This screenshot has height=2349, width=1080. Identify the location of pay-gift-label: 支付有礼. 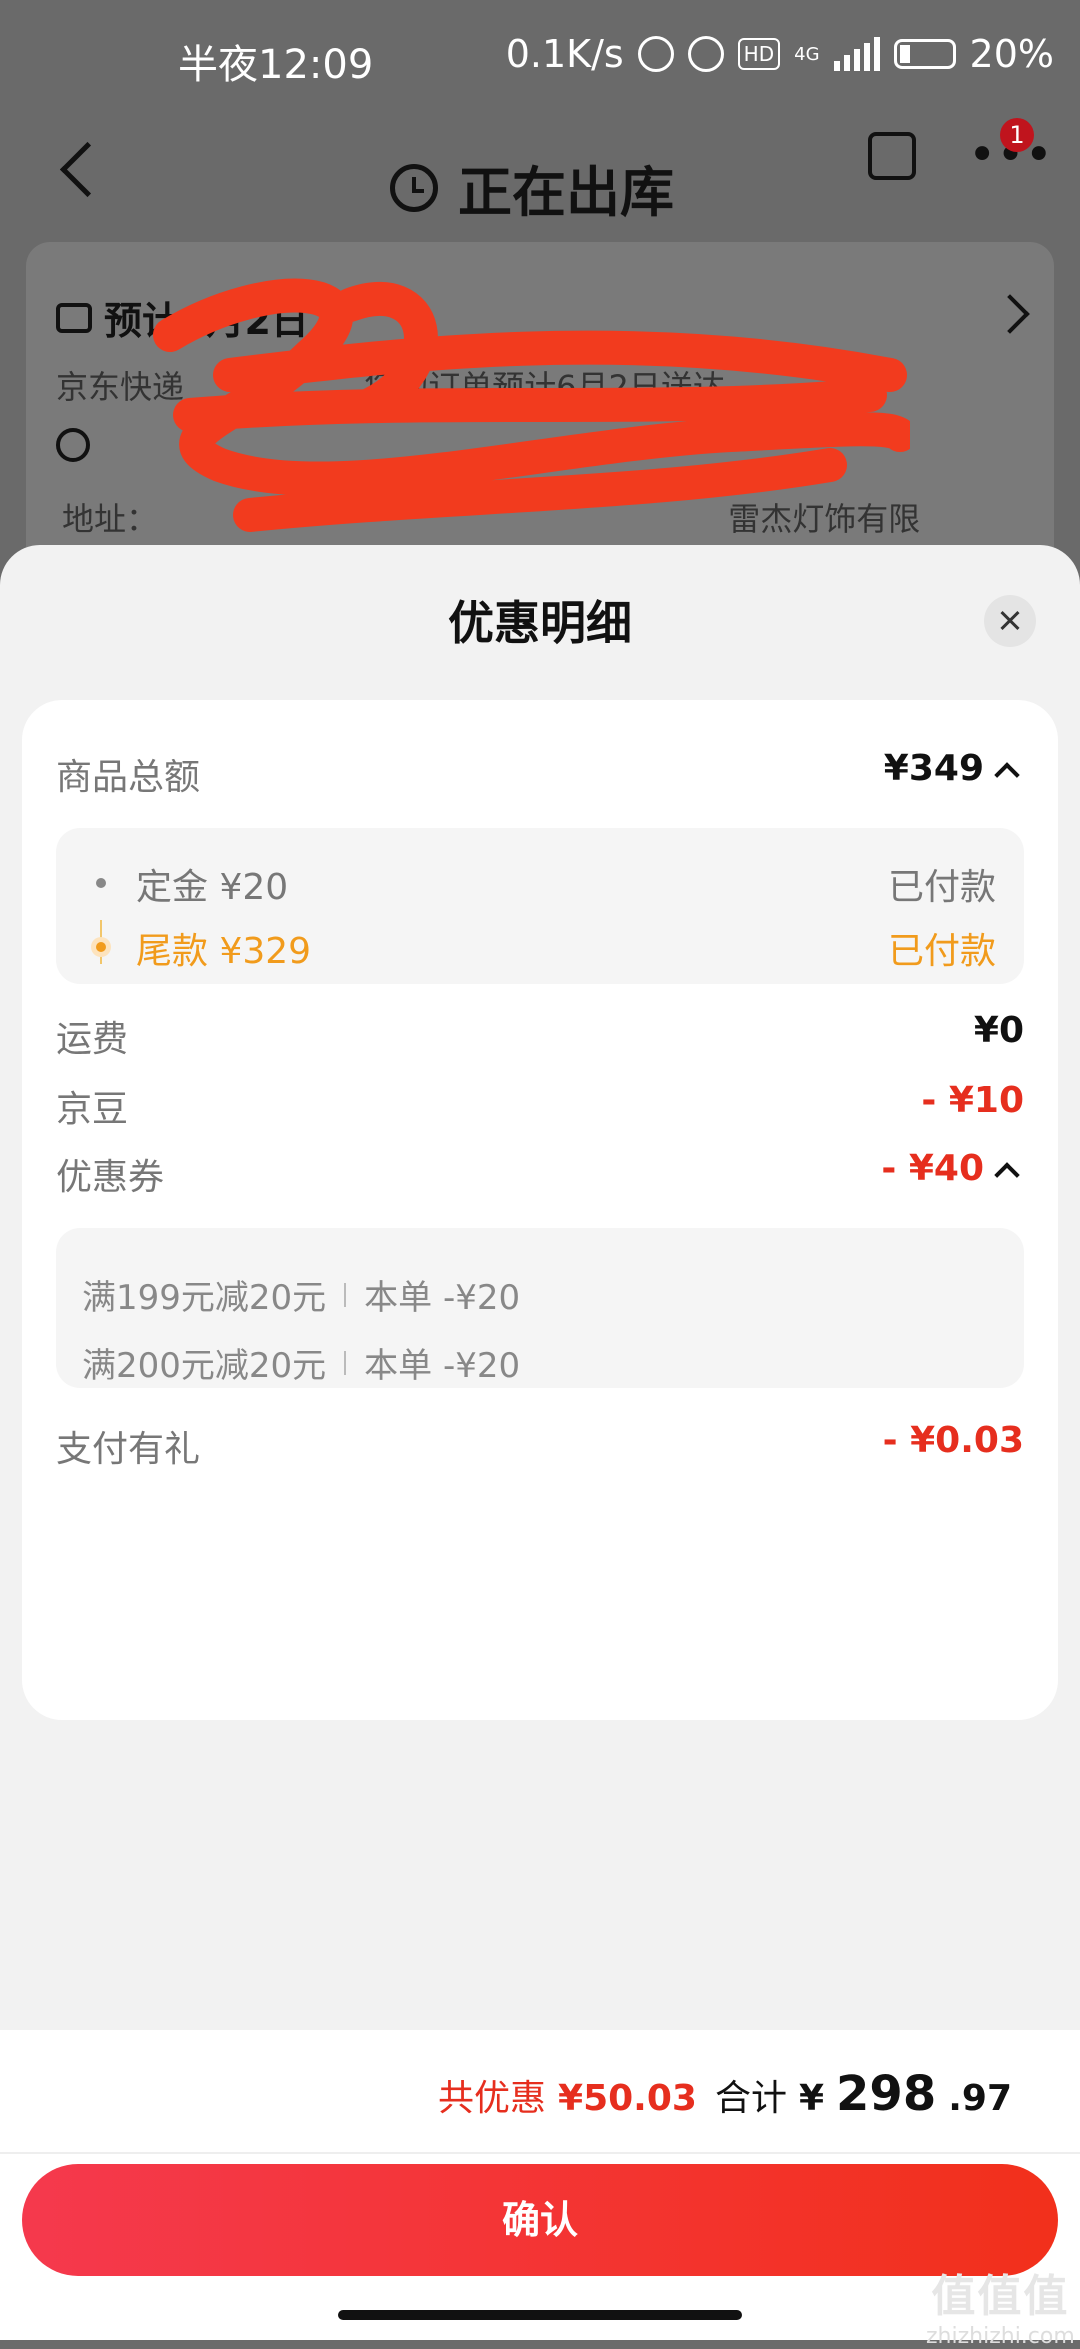
(128, 1449).